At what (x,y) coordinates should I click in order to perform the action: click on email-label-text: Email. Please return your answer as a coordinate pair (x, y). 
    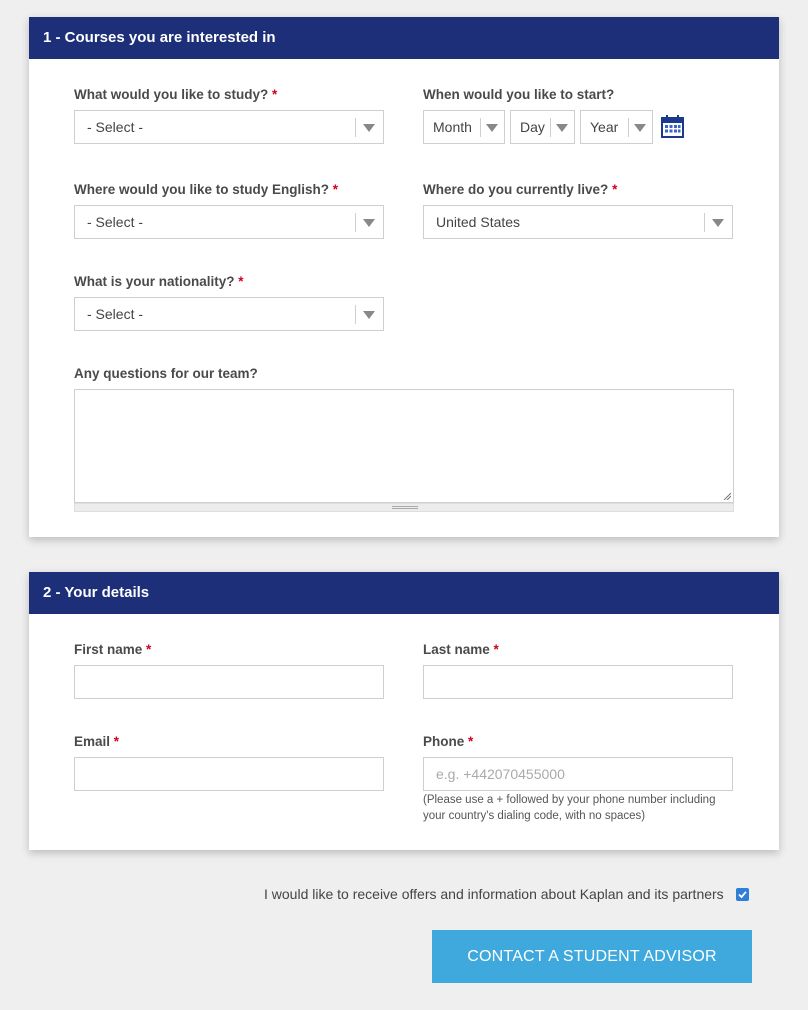
    Looking at the image, I should click on (92, 741).